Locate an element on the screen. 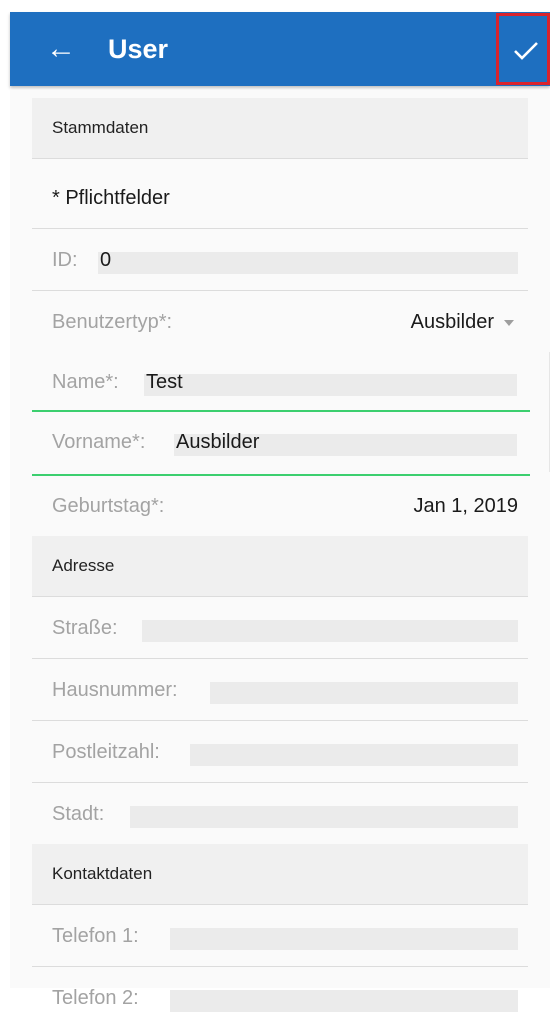  name-row: Name*: Test is located at coordinates (291, 382).